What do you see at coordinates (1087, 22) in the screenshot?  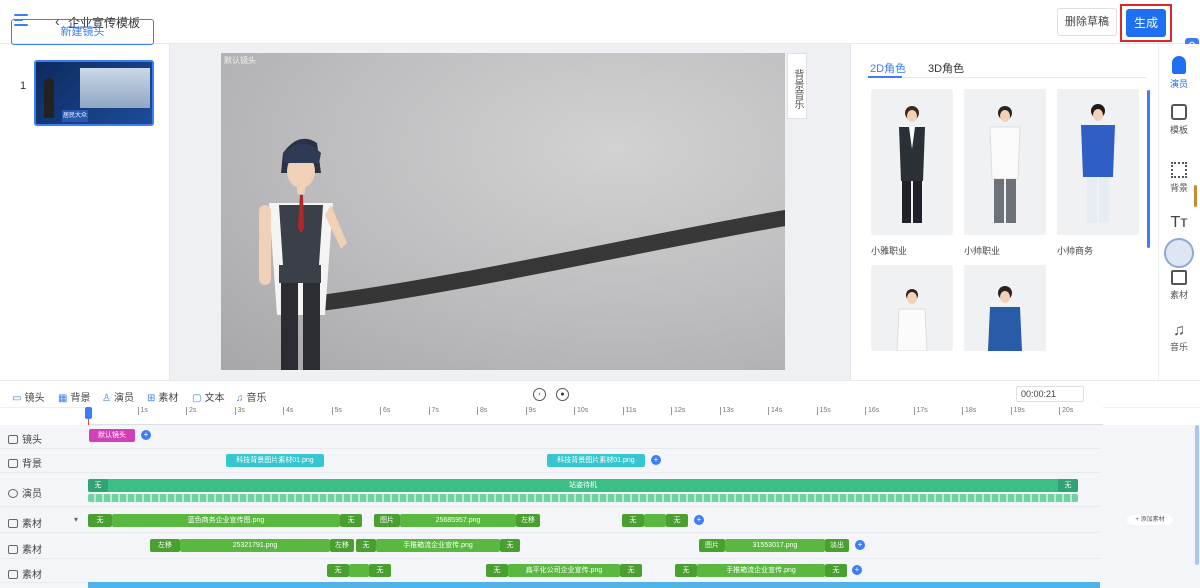 I see `delete-draft-button: 删除草稿` at bounding box center [1087, 22].